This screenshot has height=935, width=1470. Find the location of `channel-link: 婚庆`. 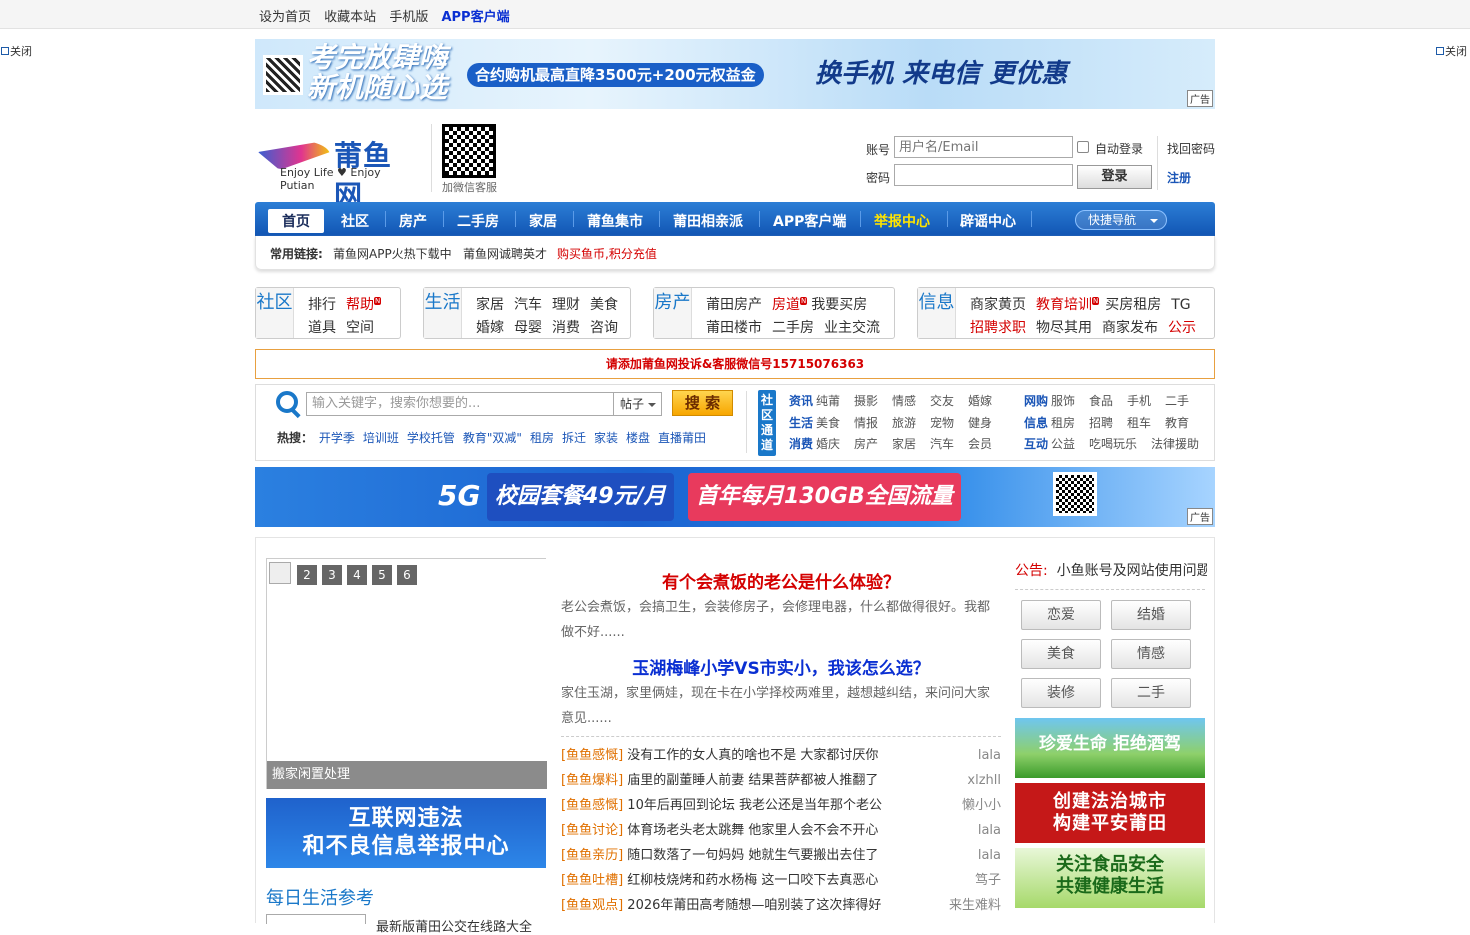

channel-link: 婚庆 is located at coordinates (835, 443).